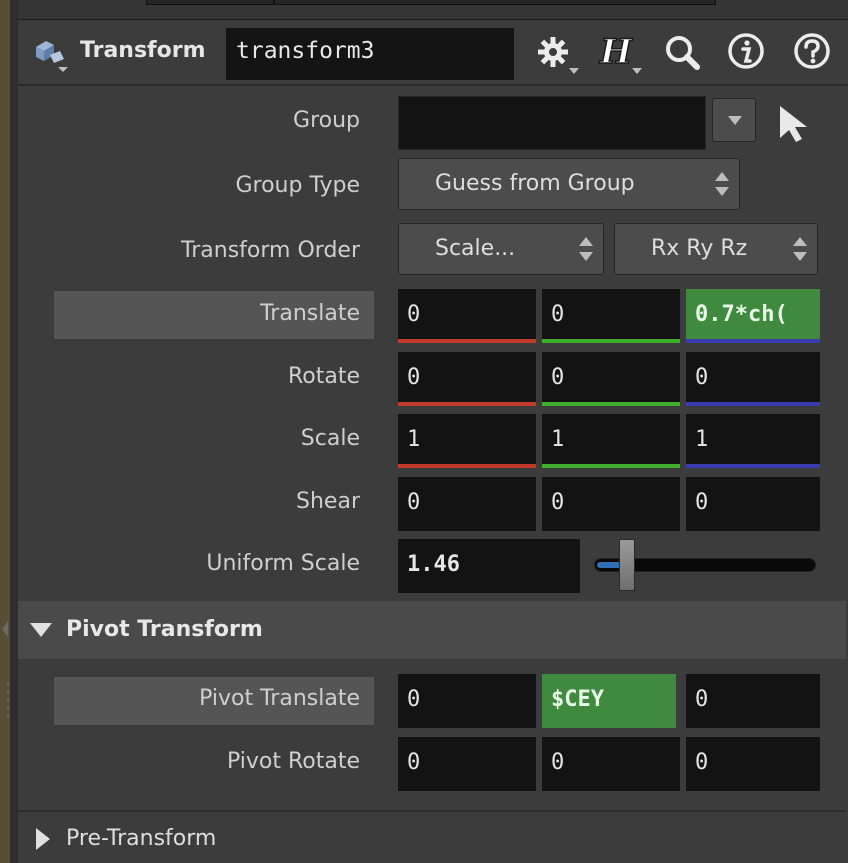 This screenshot has height=863, width=848. Describe the element at coordinates (682, 52) in the screenshot. I see `search-icon` at that location.